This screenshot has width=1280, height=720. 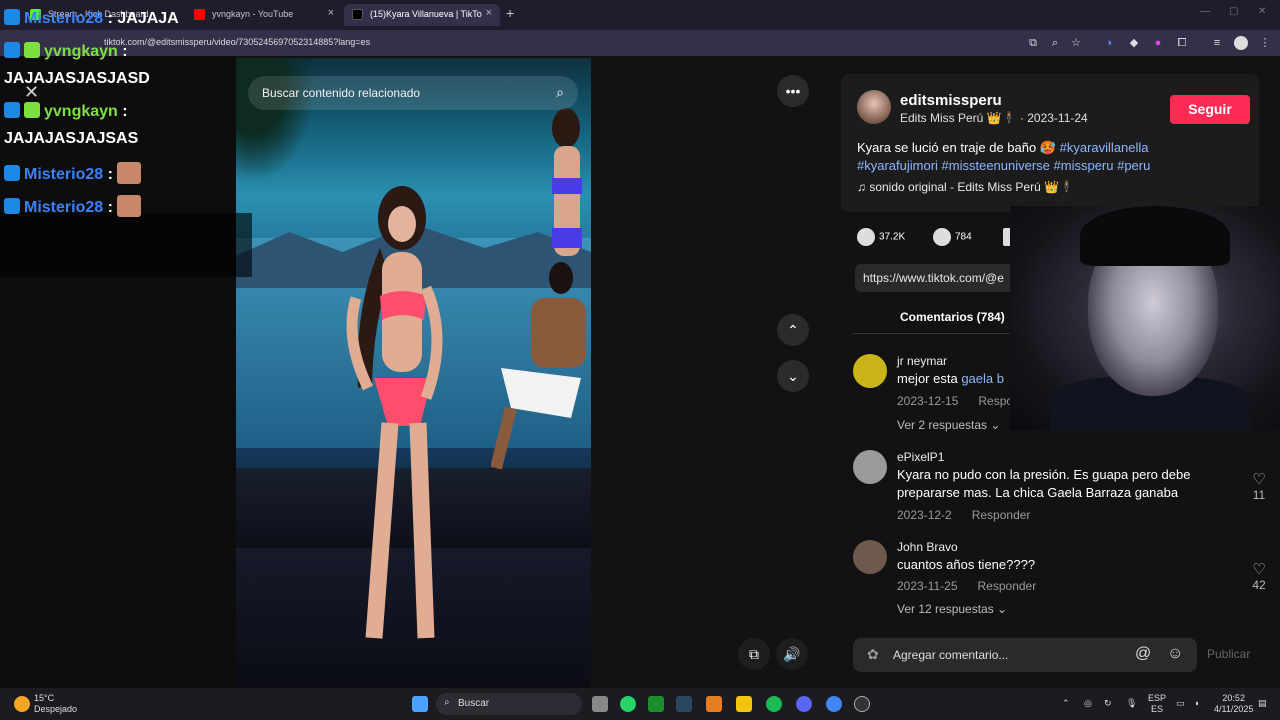 What do you see at coordinates (1157, 698) in the screenshot?
I see `language-top: ESP` at bounding box center [1157, 698].